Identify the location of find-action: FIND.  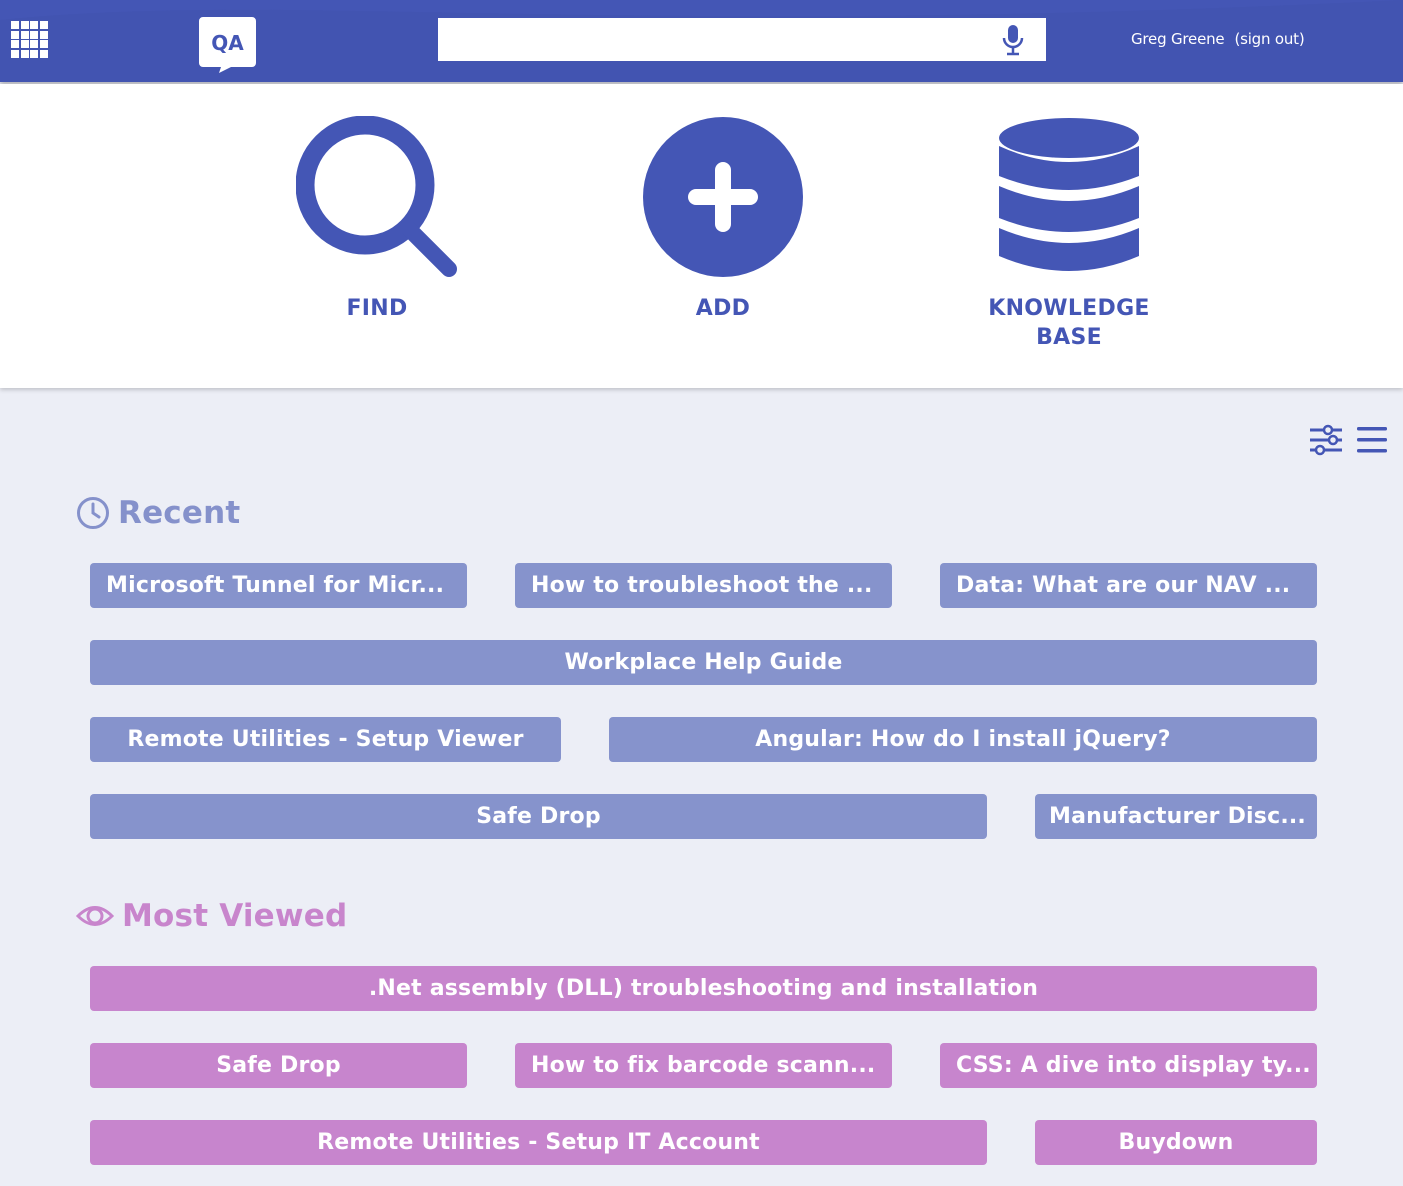
(377, 219).